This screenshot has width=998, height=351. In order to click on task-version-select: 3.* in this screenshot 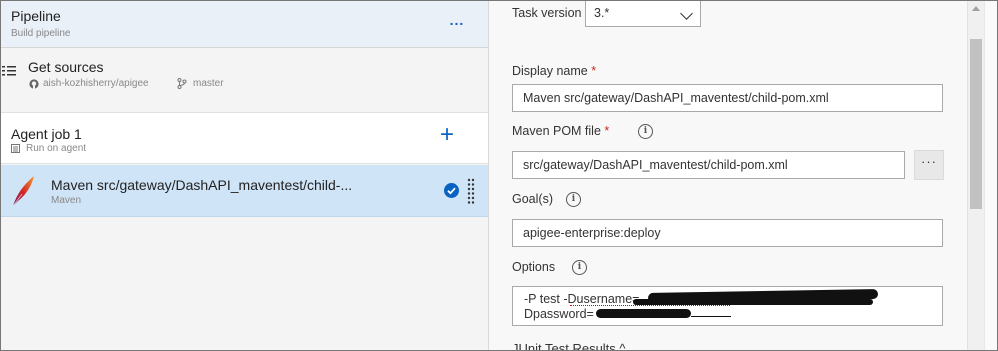, I will do `click(643, 14)`.